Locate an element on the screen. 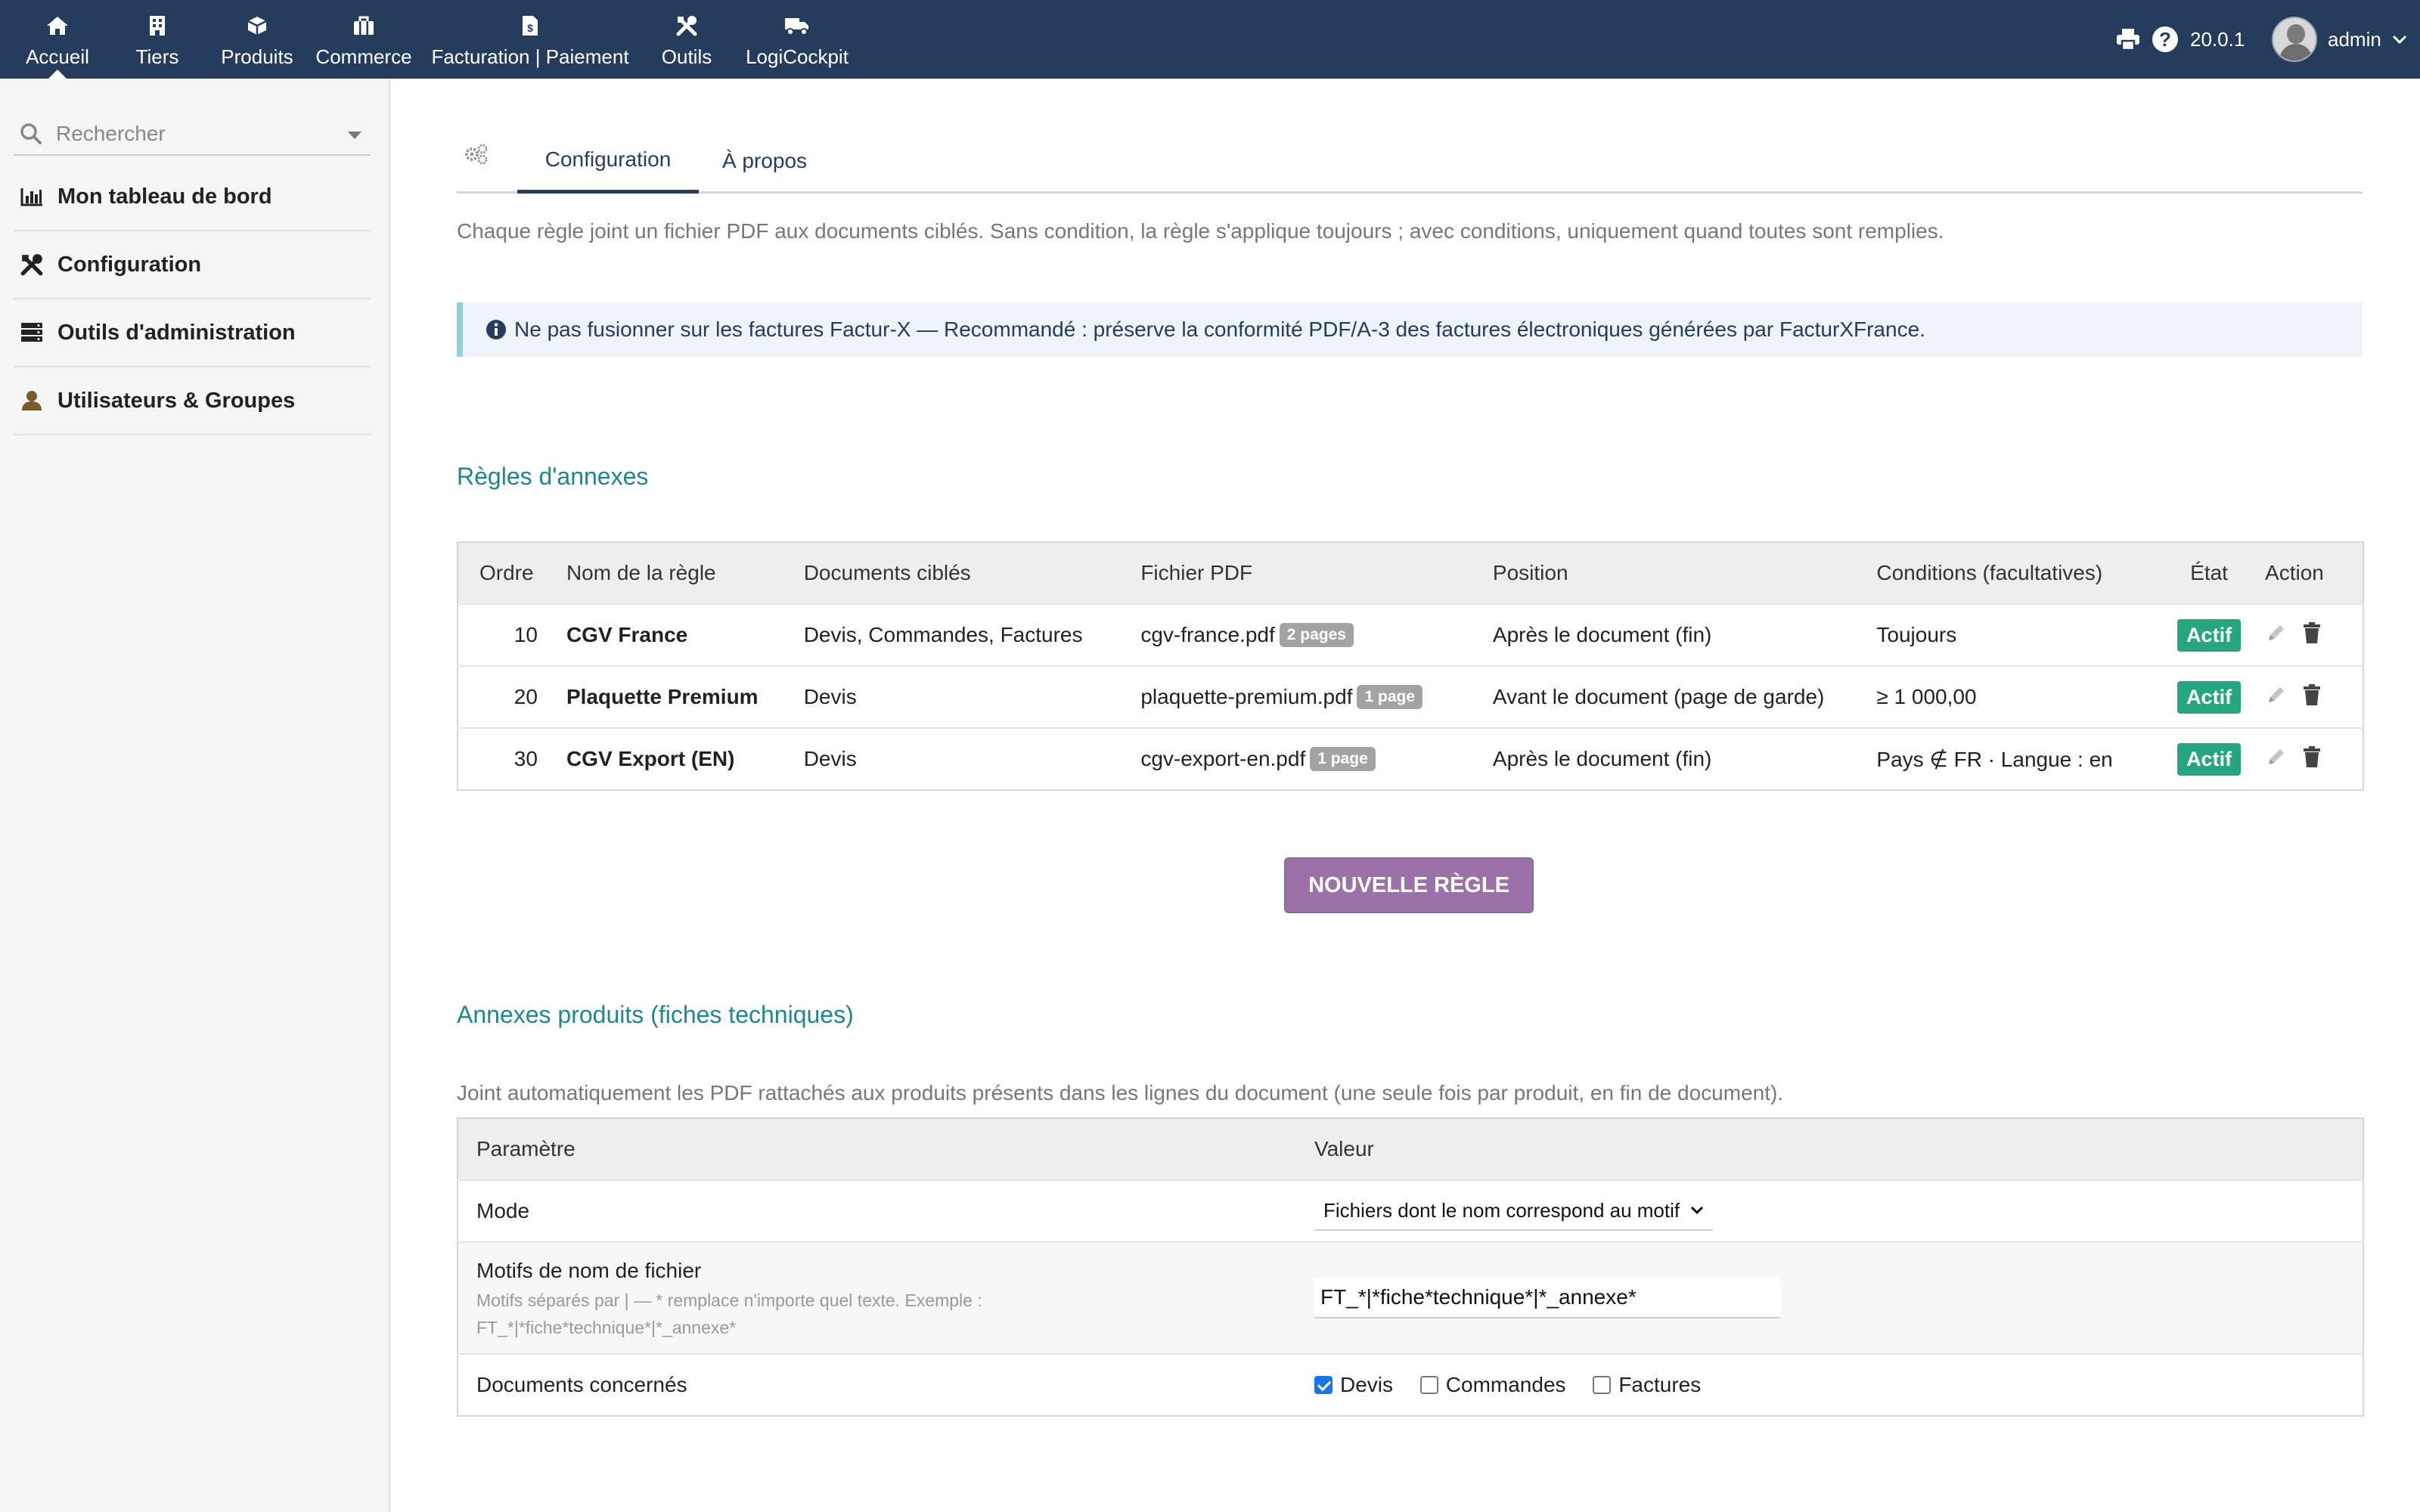 The width and height of the screenshot is (2420, 1512). col-position: Position is located at coordinates (1530, 572).